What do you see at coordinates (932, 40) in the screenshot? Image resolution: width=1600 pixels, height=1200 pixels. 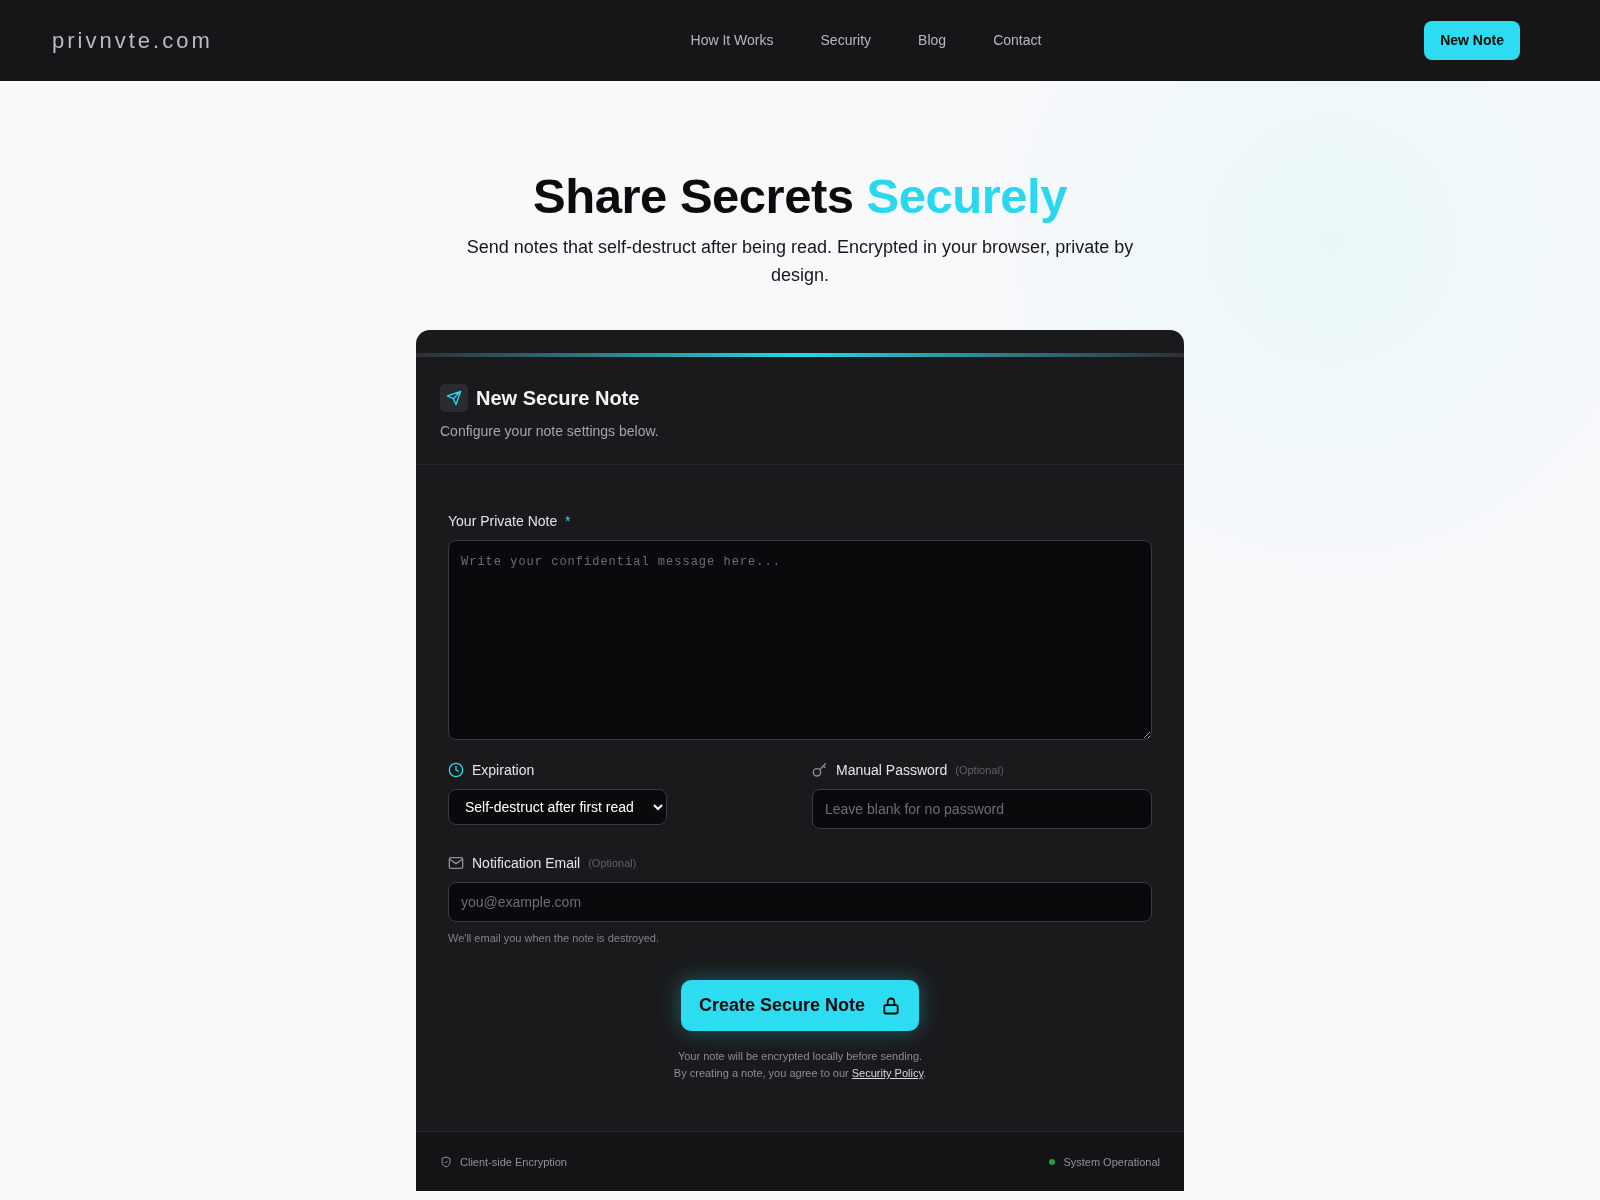 I see `nav-link: Blog` at bounding box center [932, 40].